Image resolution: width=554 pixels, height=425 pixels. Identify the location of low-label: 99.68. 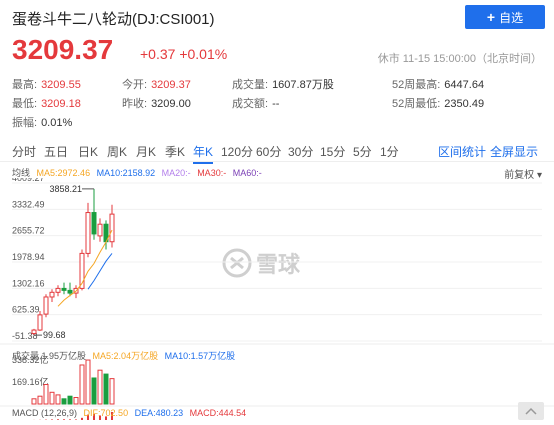
(54, 335).